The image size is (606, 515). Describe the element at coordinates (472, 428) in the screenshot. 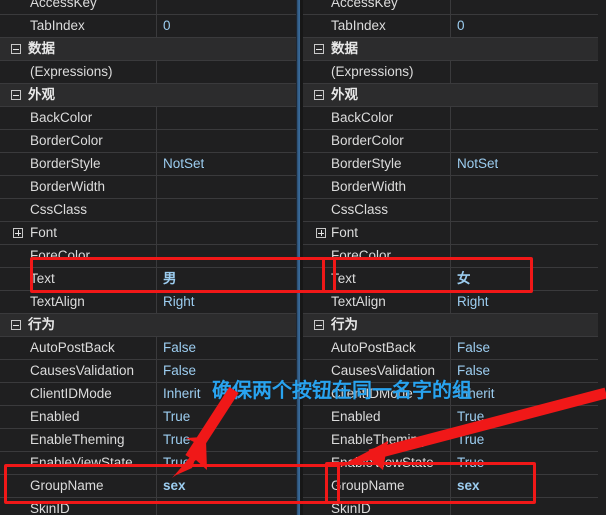

I see `arrow-right` at that location.